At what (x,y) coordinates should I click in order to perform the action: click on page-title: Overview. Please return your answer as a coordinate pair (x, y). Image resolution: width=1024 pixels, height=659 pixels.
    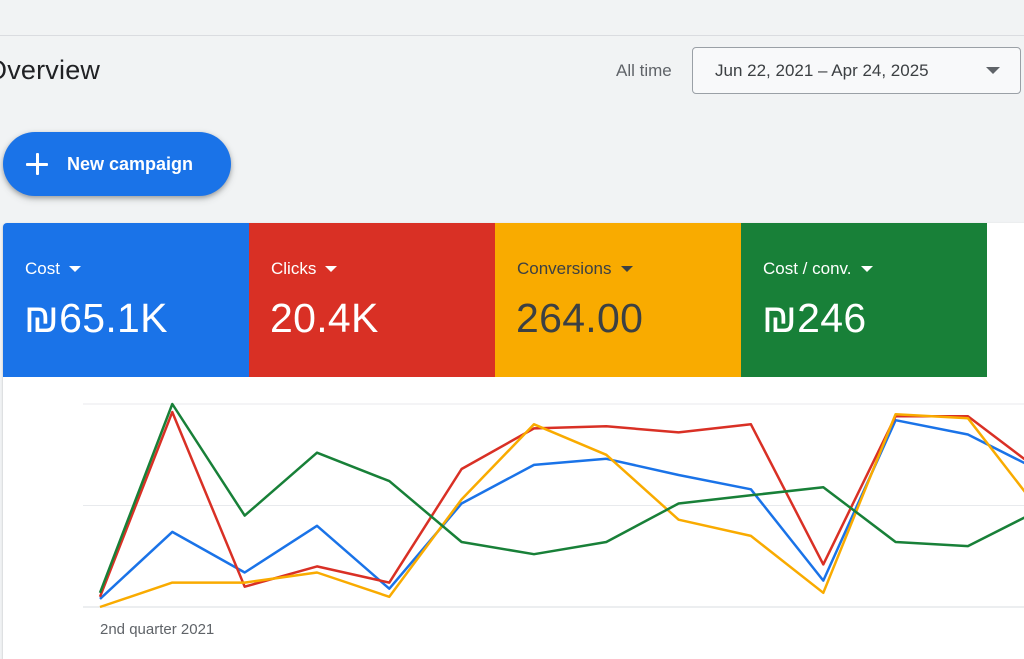
    Looking at the image, I should click on (50, 70).